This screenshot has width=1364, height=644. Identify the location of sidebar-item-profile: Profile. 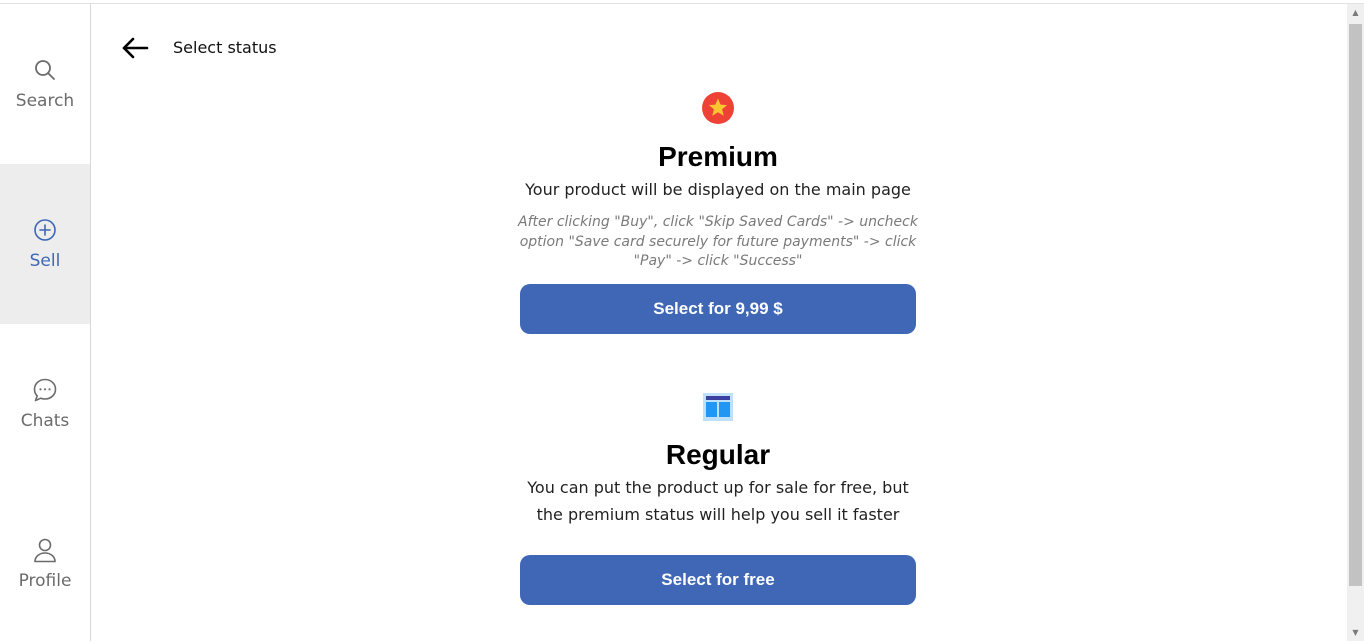
(45, 564).